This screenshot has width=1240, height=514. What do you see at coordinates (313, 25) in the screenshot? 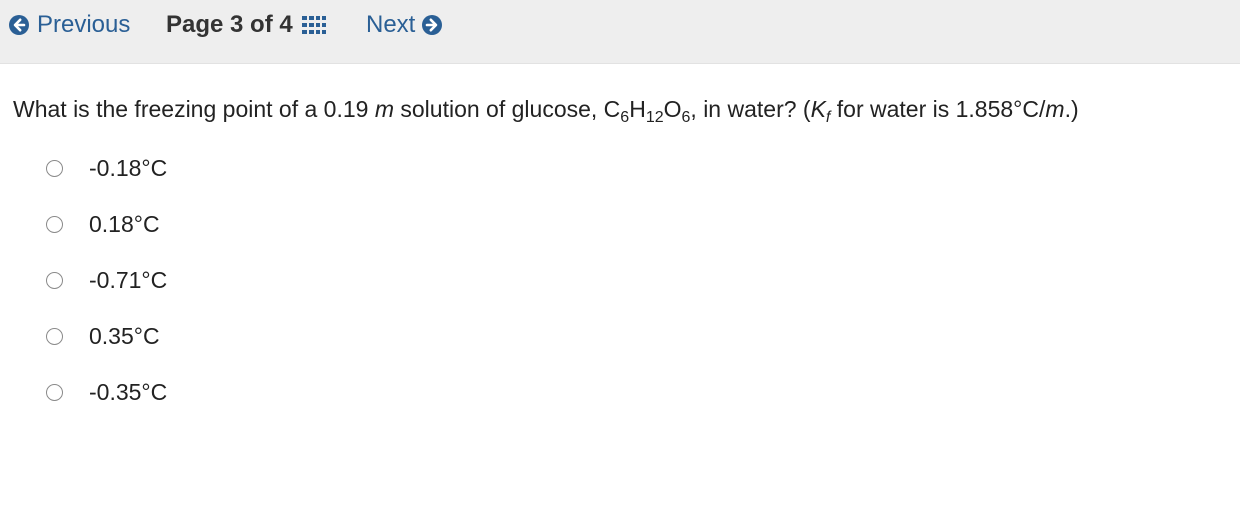
I see `grid-icon` at bounding box center [313, 25].